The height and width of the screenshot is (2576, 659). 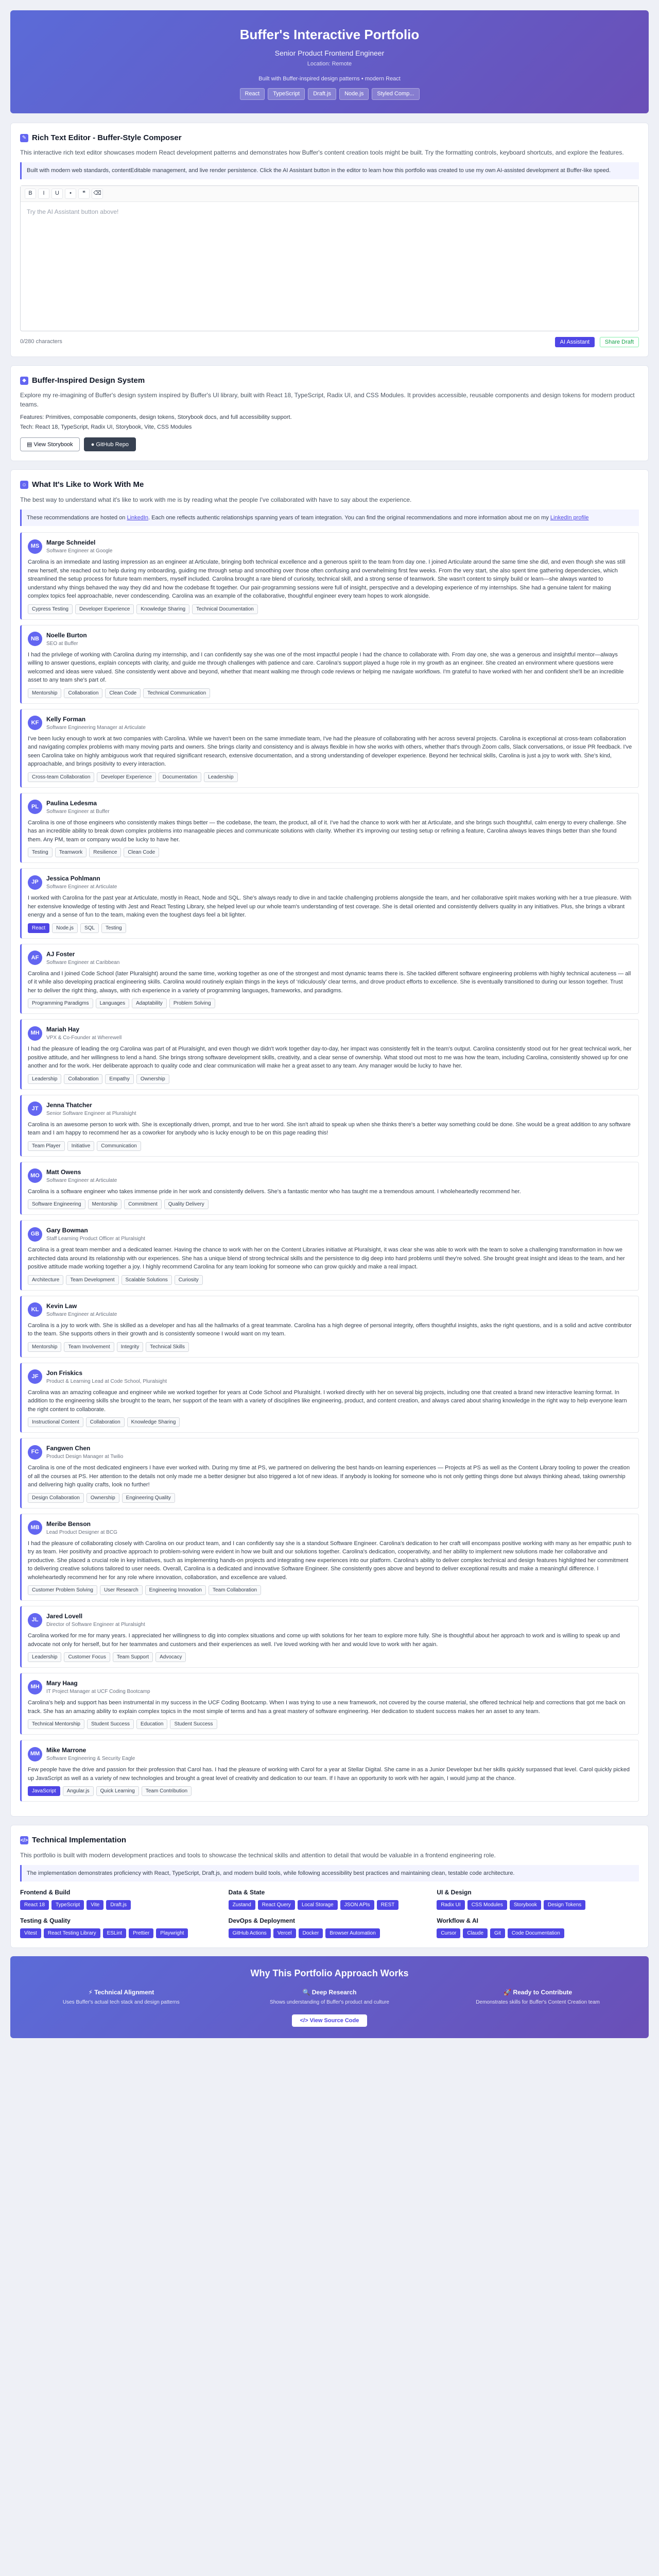 What do you see at coordinates (221, 777) in the screenshot?
I see `skill-tag: Leadership` at bounding box center [221, 777].